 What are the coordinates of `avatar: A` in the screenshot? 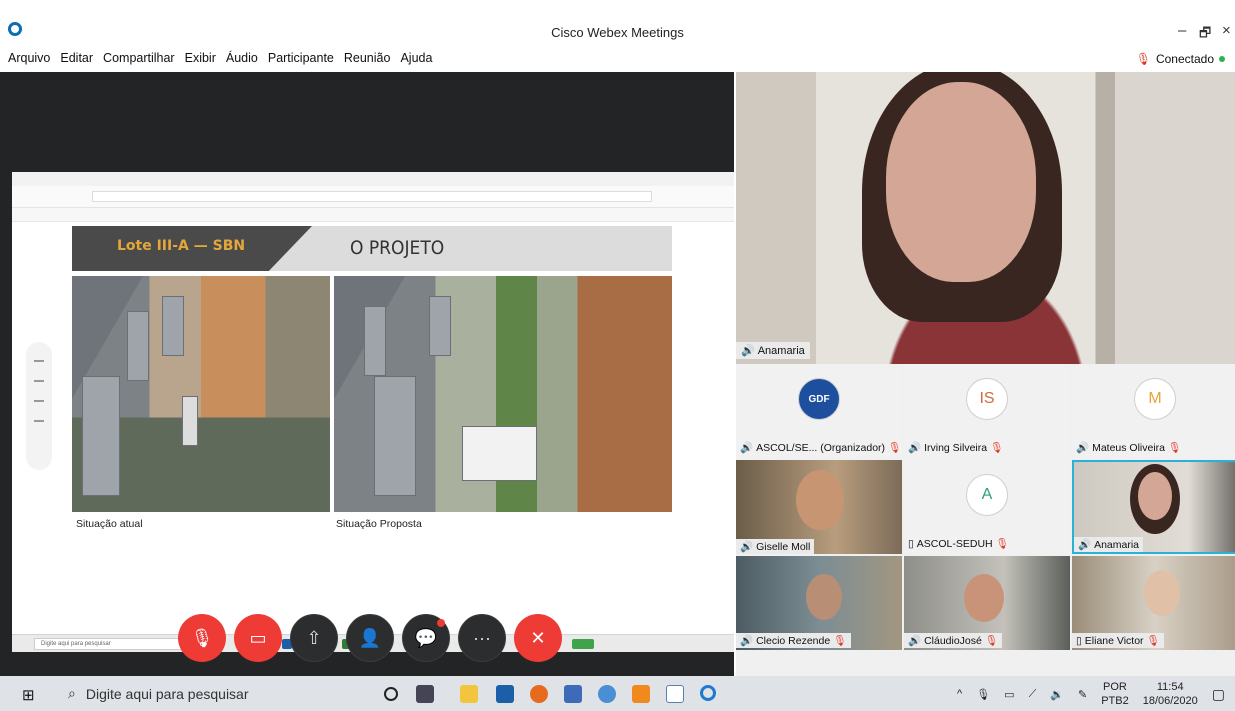 It's located at (987, 495).